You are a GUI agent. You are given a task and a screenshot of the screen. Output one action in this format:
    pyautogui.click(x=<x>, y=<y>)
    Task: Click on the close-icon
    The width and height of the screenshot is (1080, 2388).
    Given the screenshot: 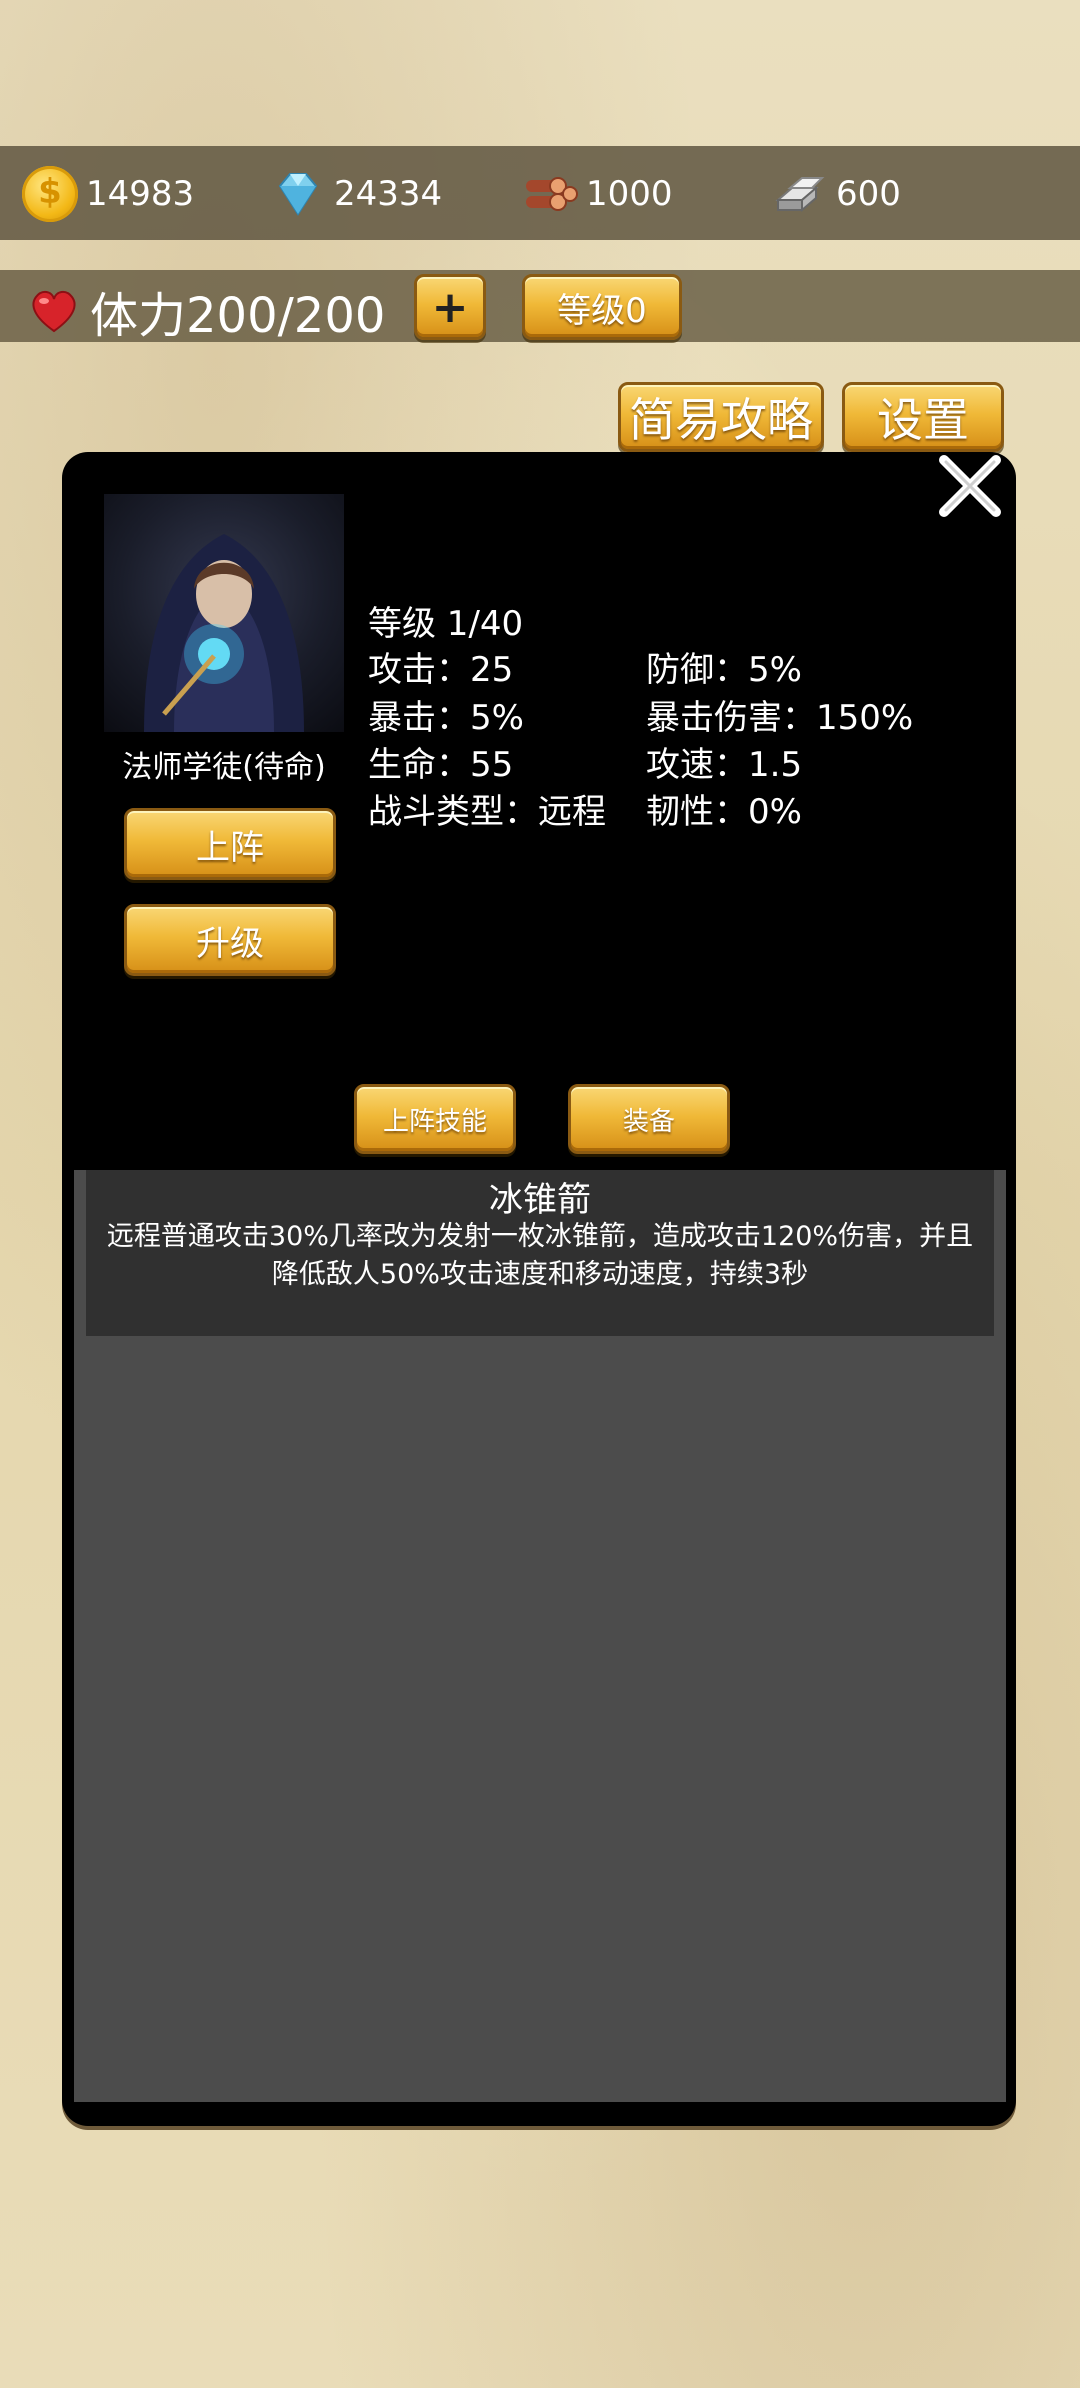 What is the action you would take?
    pyautogui.click(x=969, y=487)
    